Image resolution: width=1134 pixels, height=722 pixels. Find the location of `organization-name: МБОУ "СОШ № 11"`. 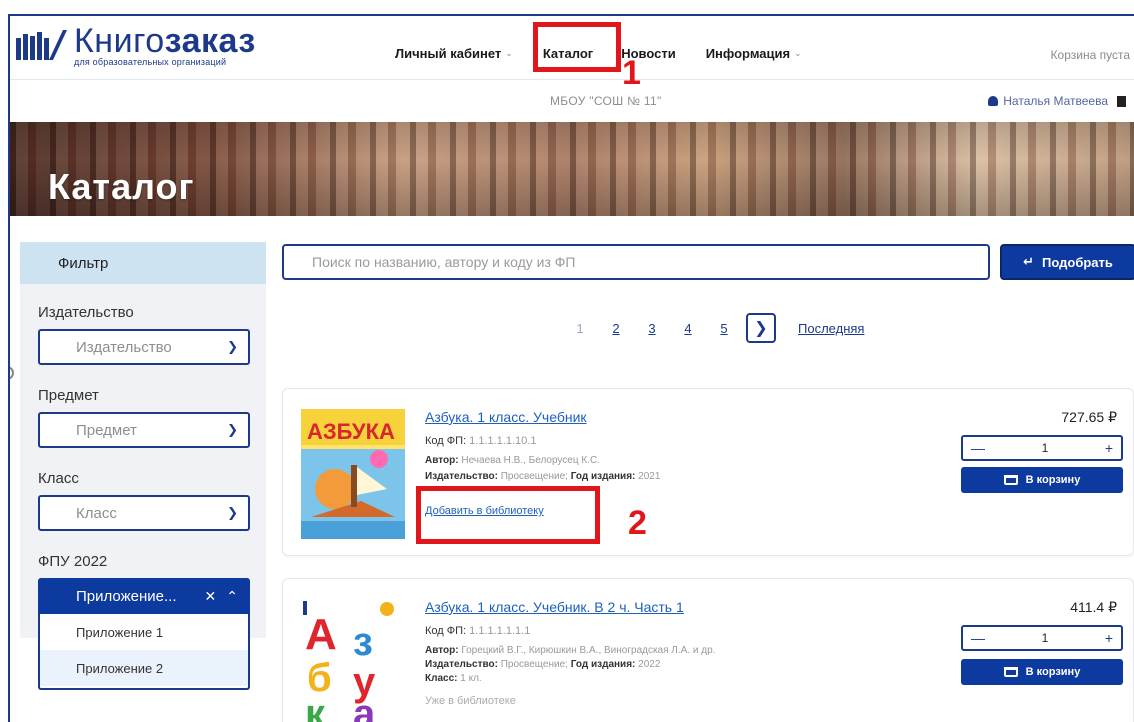

organization-name: МБОУ "СОШ № 11" is located at coordinates (606, 101).